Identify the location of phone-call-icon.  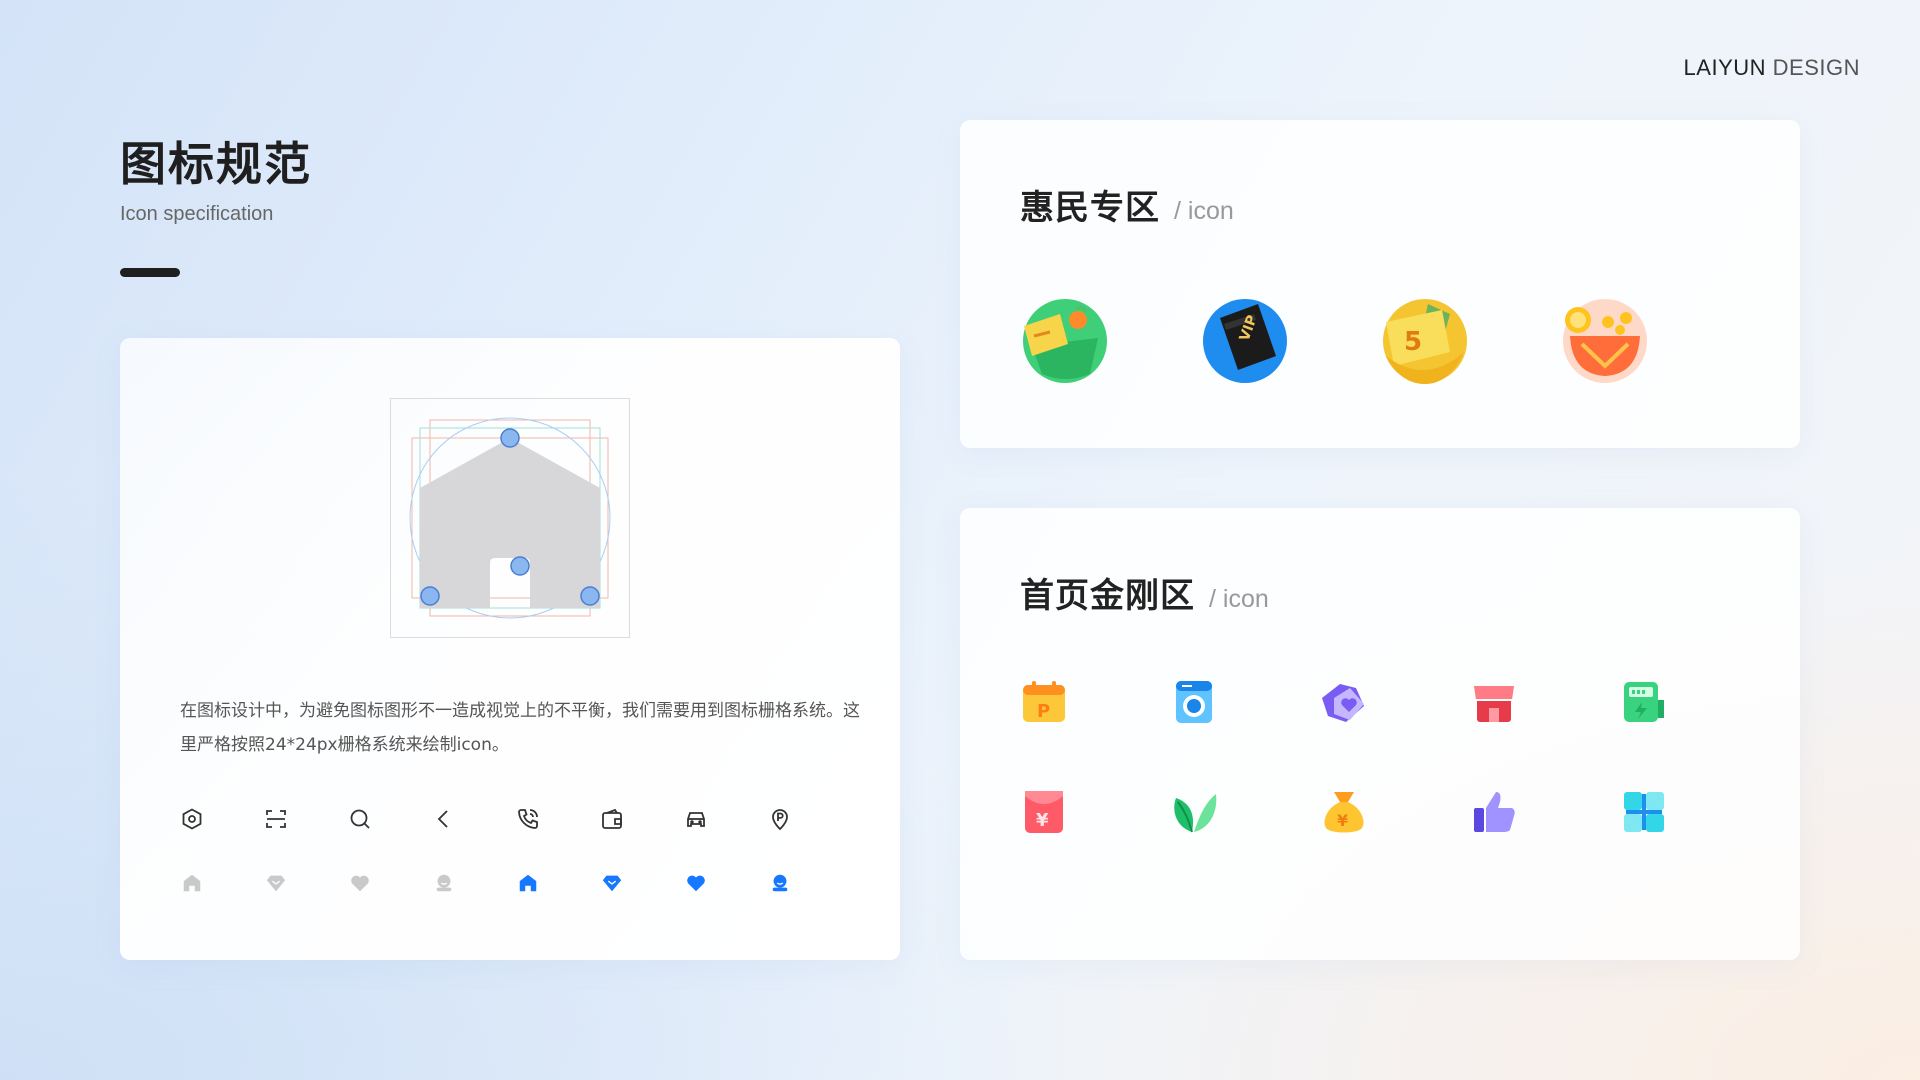
(528, 819).